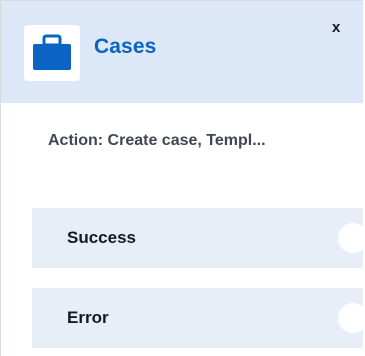 The height and width of the screenshot is (356, 365). What do you see at coordinates (336, 27) in the screenshot?
I see `close-button: x` at bounding box center [336, 27].